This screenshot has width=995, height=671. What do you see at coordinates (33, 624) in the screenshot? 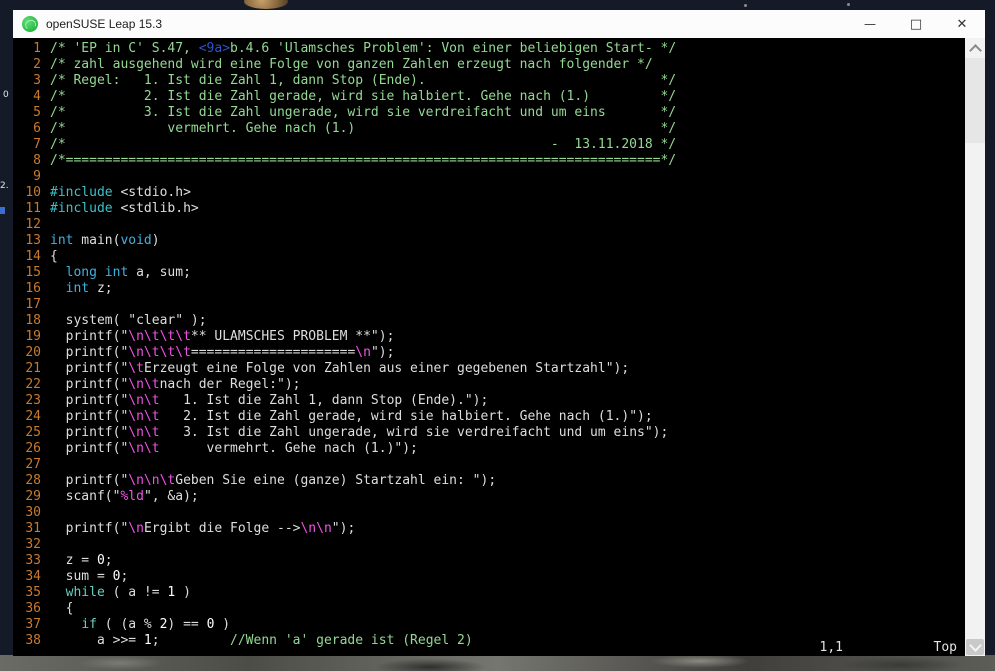
I see `line-number: 37` at bounding box center [33, 624].